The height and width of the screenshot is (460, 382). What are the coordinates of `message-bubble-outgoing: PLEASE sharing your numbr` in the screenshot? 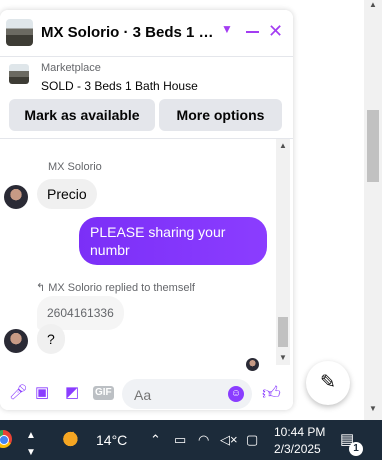 It's located at (173, 241).